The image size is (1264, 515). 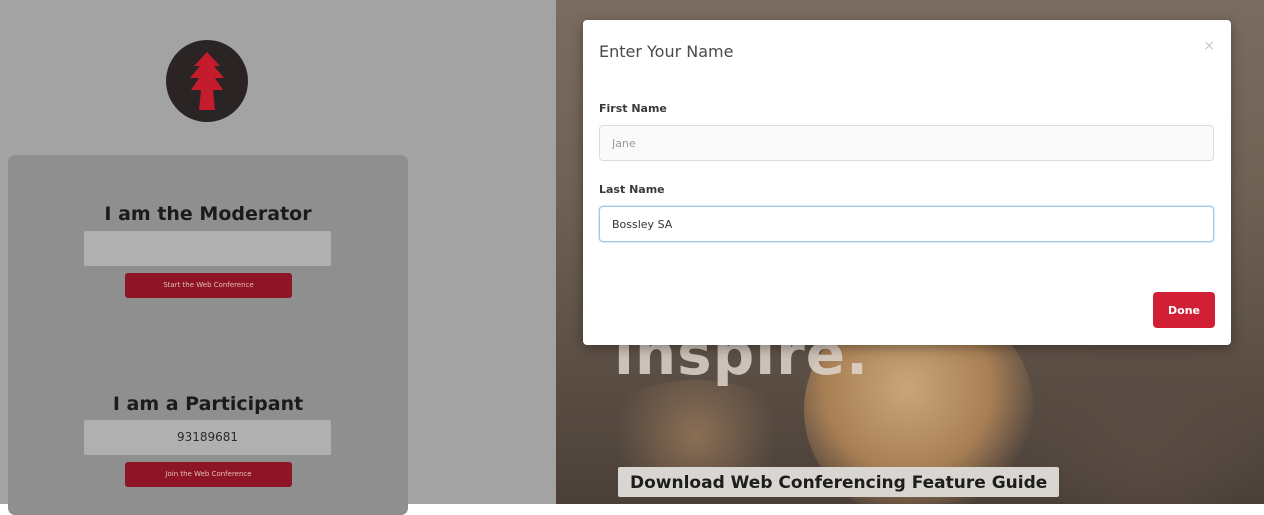 What do you see at coordinates (666, 51) in the screenshot?
I see `modal-title: Enter Your Name` at bounding box center [666, 51].